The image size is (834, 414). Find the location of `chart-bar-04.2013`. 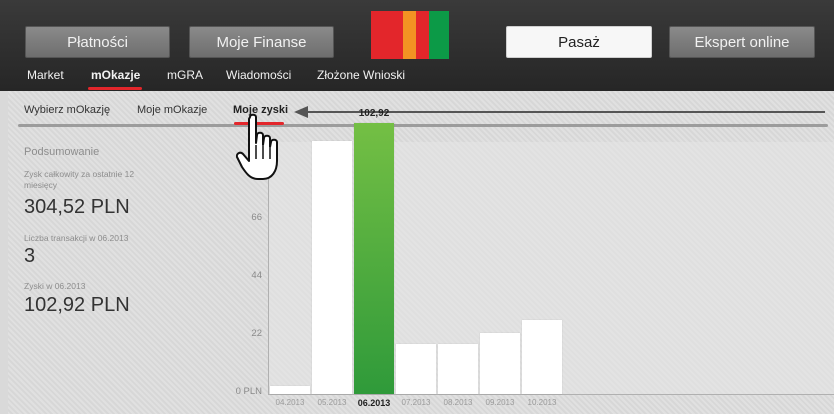

chart-bar-04.2013 is located at coordinates (290, 390).